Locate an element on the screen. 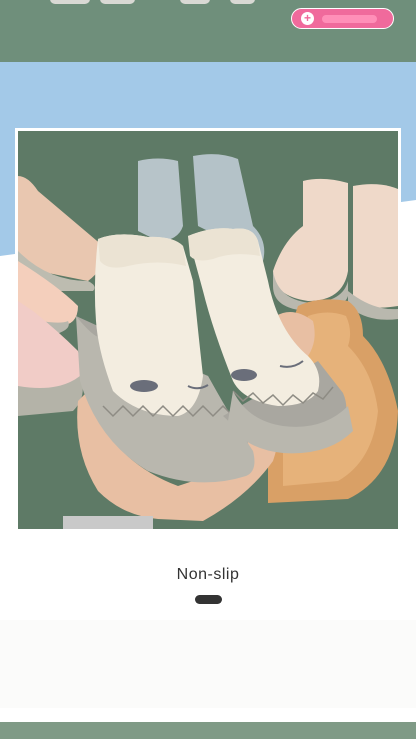 Image resolution: width=416 pixels, height=739 pixels. plus-circle-icon: + is located at coordinates (307, 18).